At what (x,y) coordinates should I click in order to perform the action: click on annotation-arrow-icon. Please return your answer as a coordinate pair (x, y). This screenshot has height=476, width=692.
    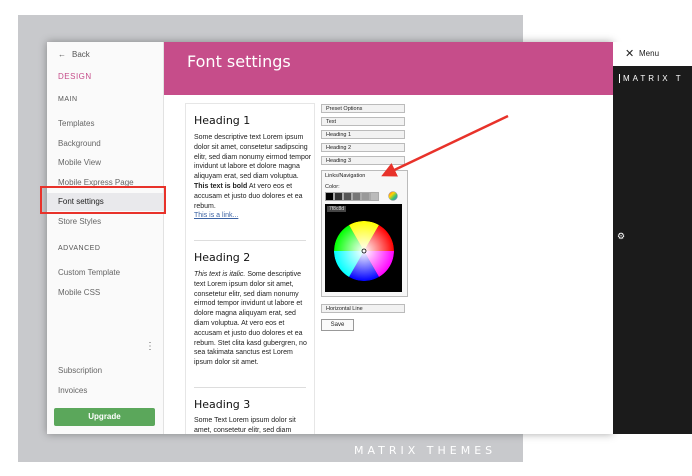
    Looking at the image, I should click on (445, 145).